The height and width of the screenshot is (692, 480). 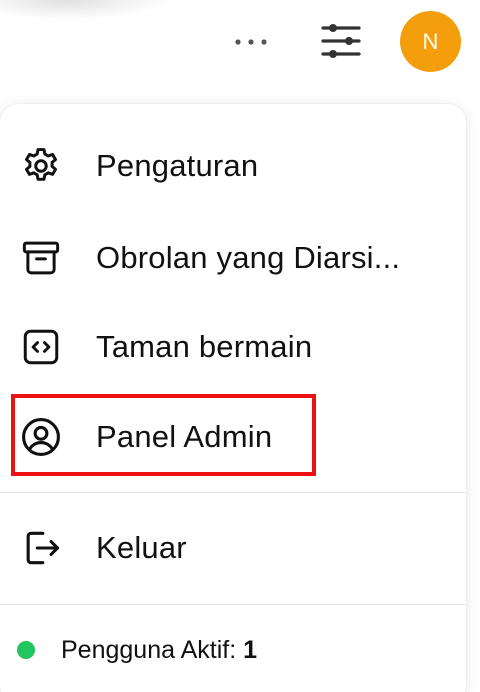 I want to click on menu-item-label: Keluar, so click(x=141, y=547).